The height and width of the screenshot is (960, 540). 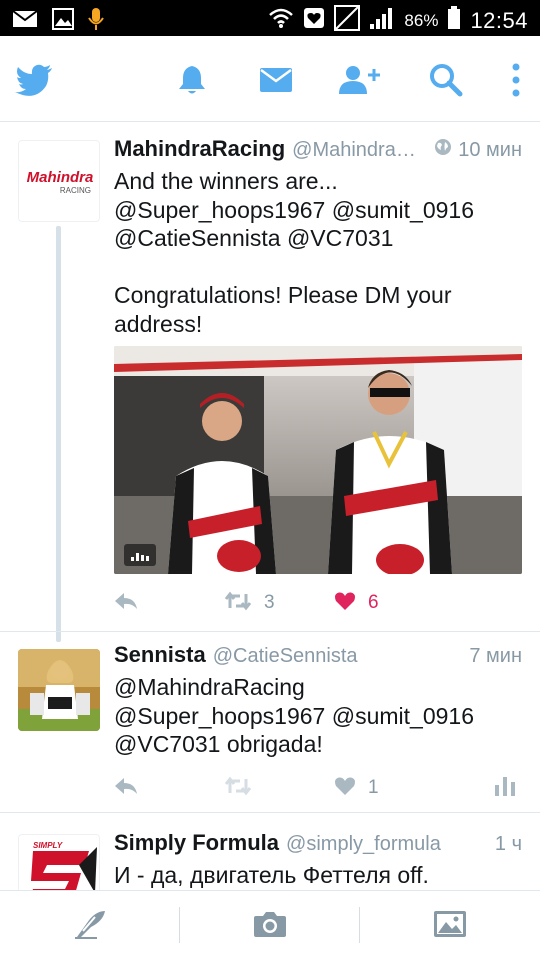 What do you see at coordinates (271, 875) in the screenshot?
I see `tweet-text: И - да, двигатель Феттеля off.` at bounding box center [271, 875].